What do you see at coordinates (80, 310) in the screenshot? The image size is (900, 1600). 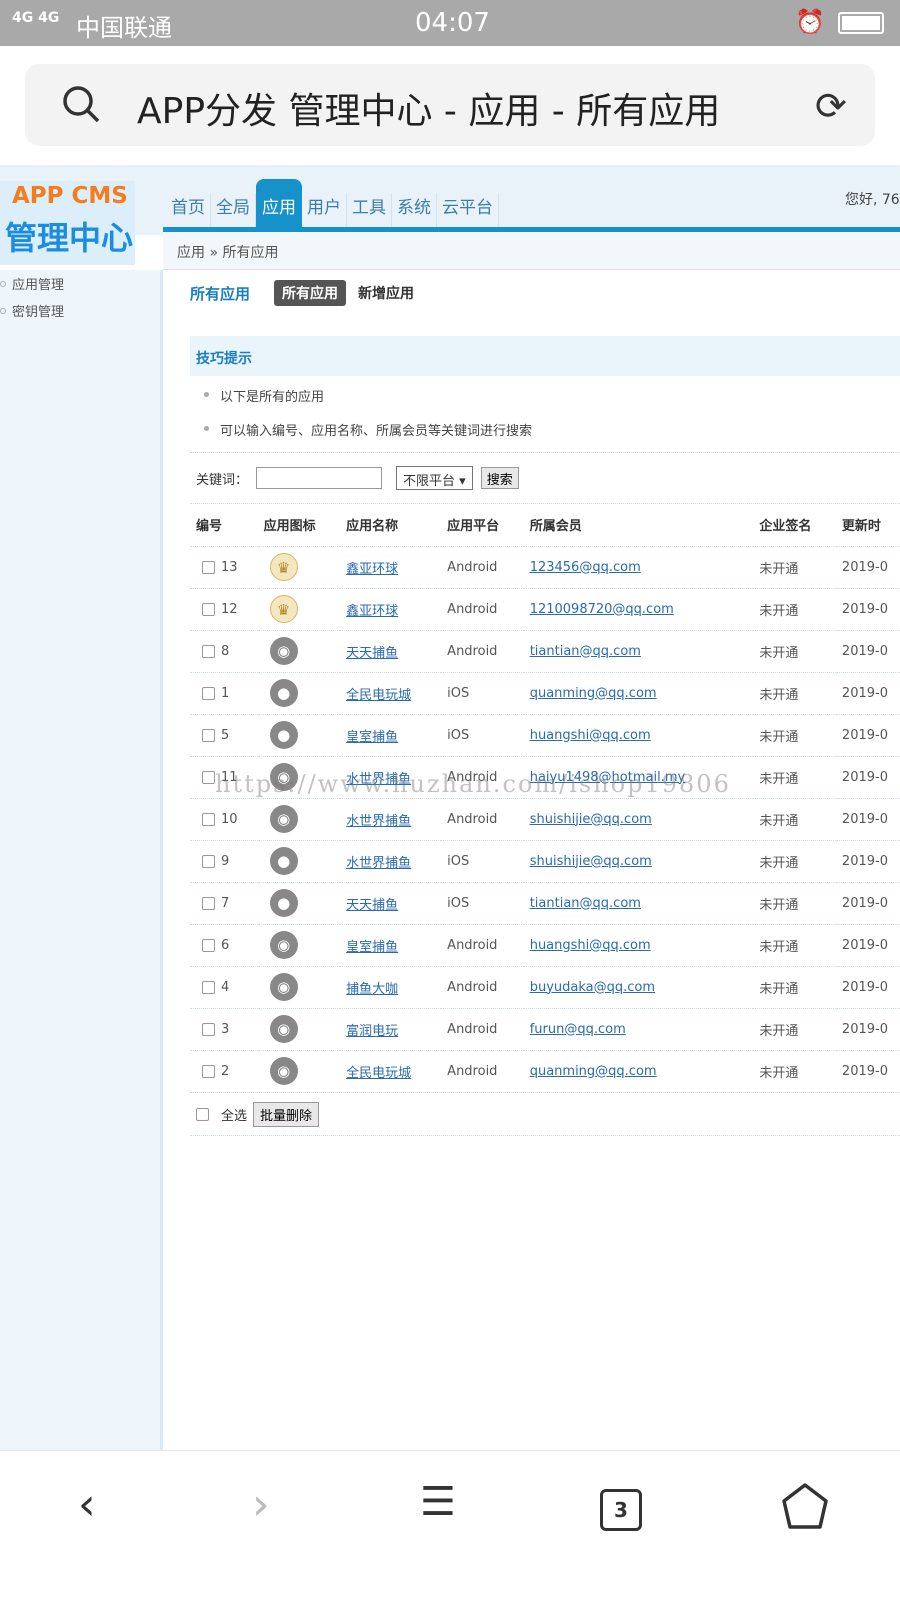 I see `sidebar-item-key-management: 密钥管理` at bounding box center [80, 310].